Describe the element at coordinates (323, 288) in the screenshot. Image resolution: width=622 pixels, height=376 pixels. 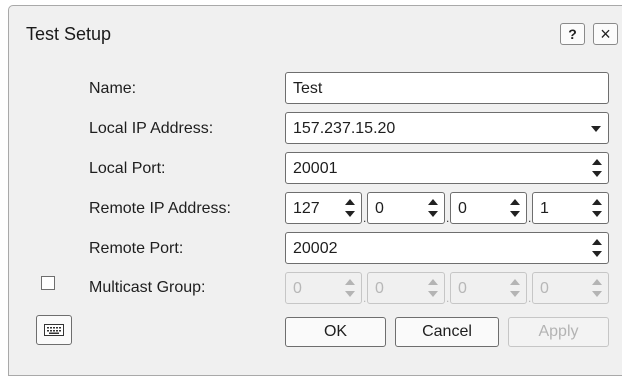
I see `multicast-octet-1: 0` at that location.